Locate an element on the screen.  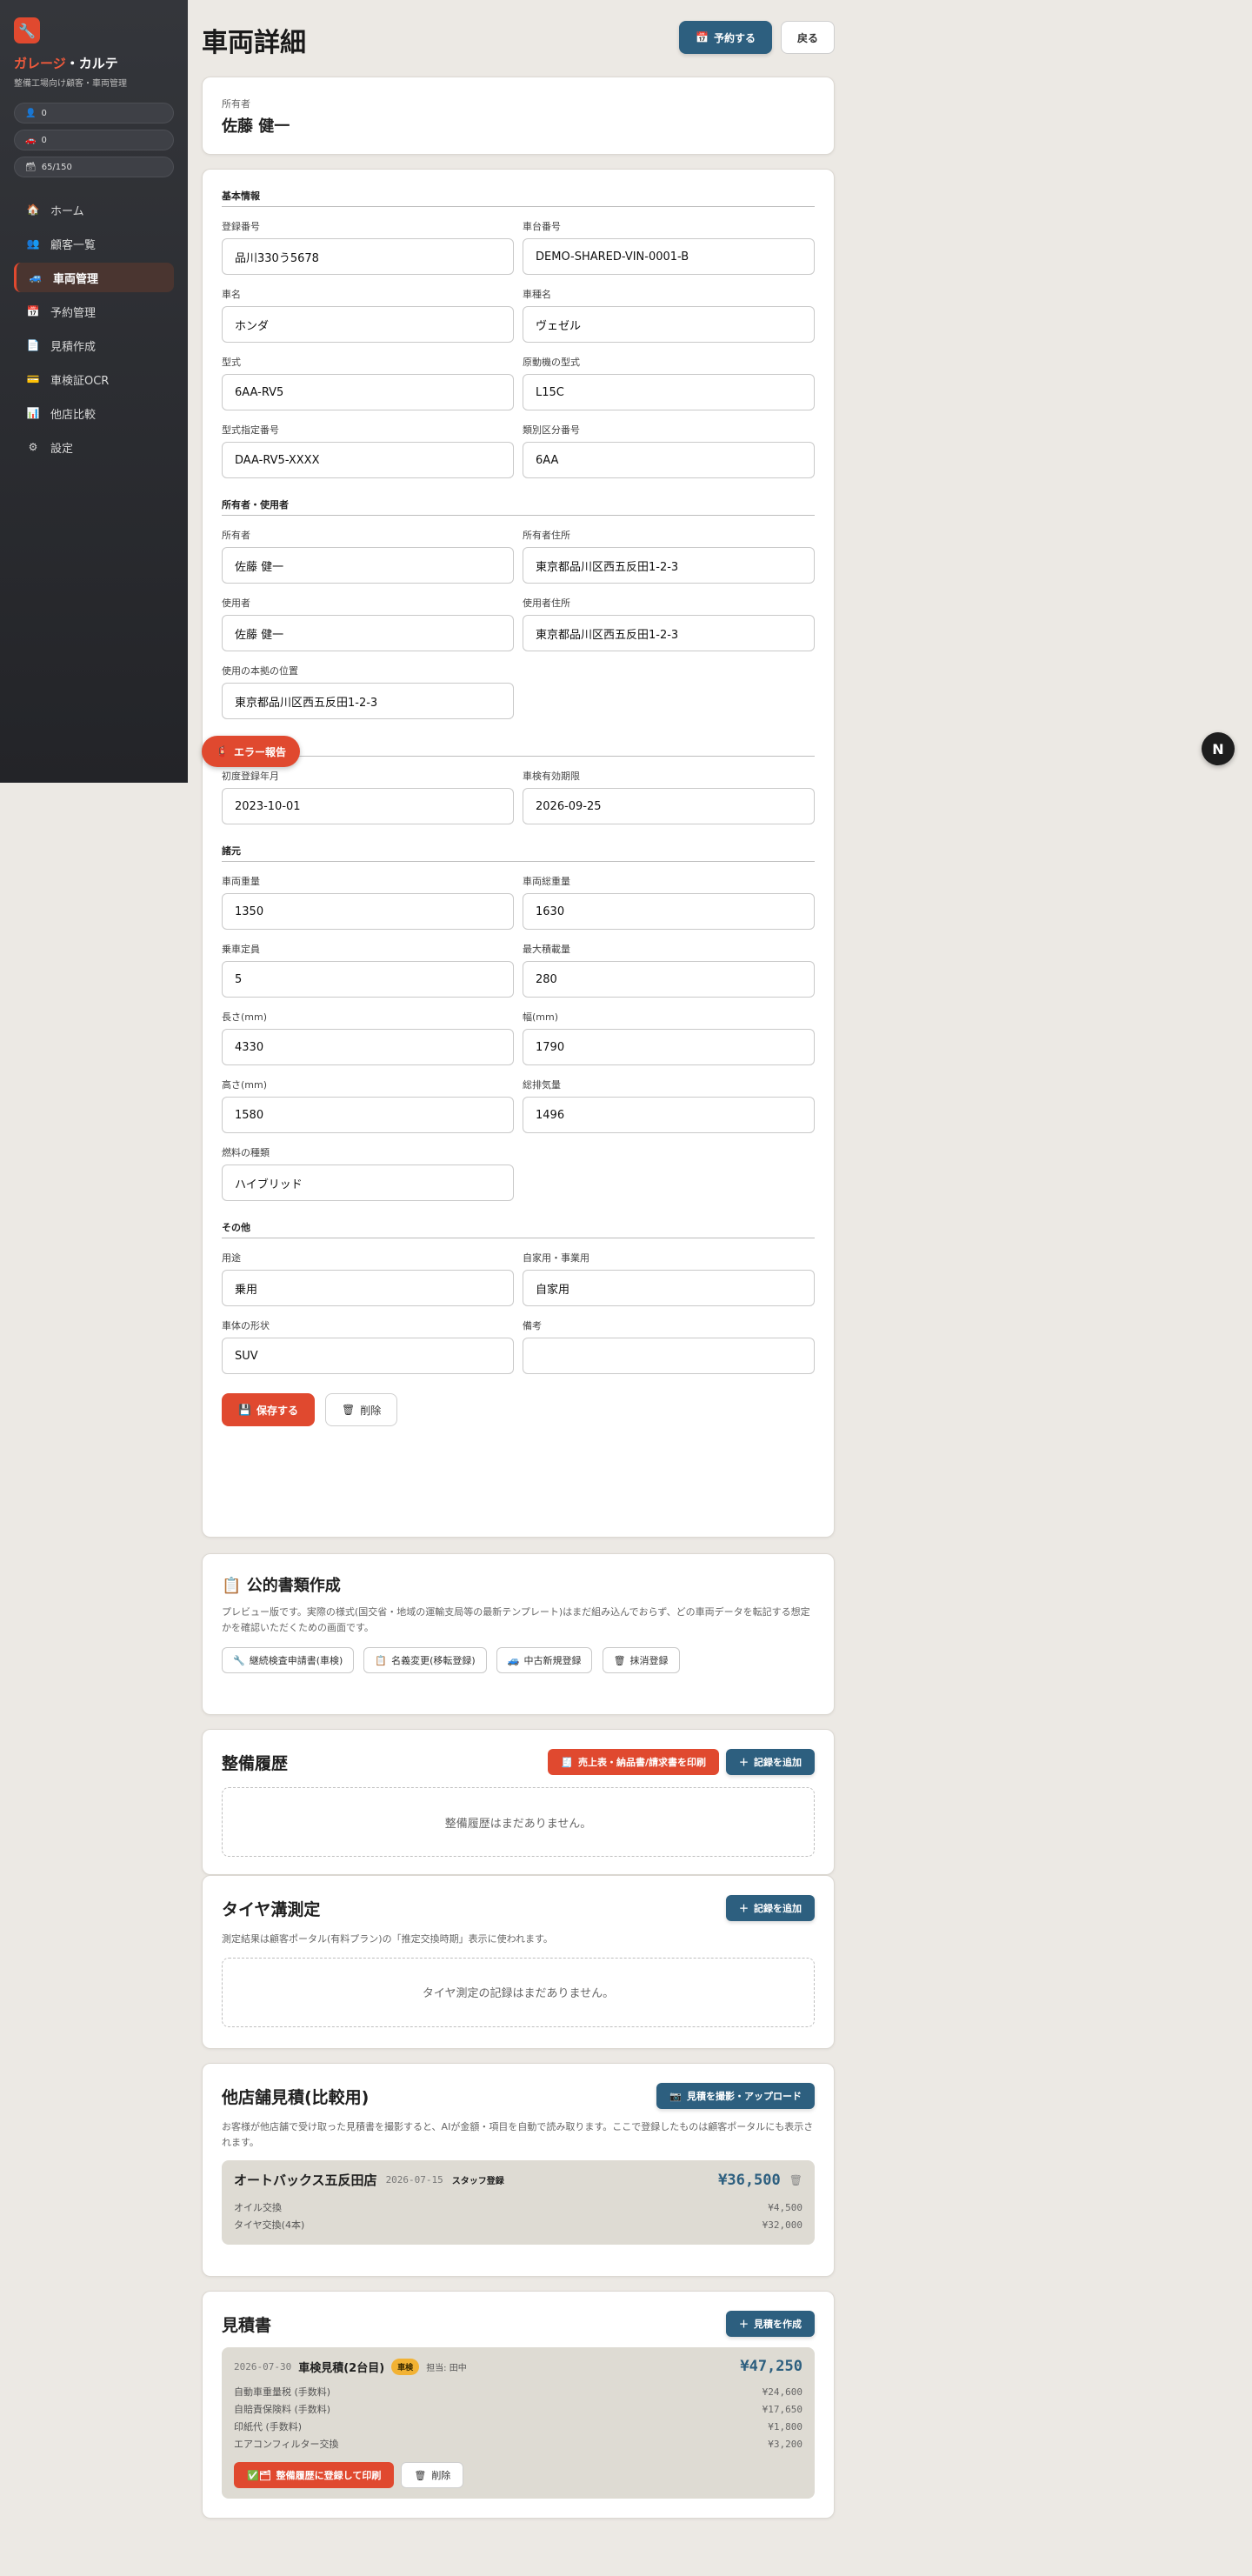
base-location-input: 東京都品川区西五反田1-2-3 is located at coordinates (368, 701).